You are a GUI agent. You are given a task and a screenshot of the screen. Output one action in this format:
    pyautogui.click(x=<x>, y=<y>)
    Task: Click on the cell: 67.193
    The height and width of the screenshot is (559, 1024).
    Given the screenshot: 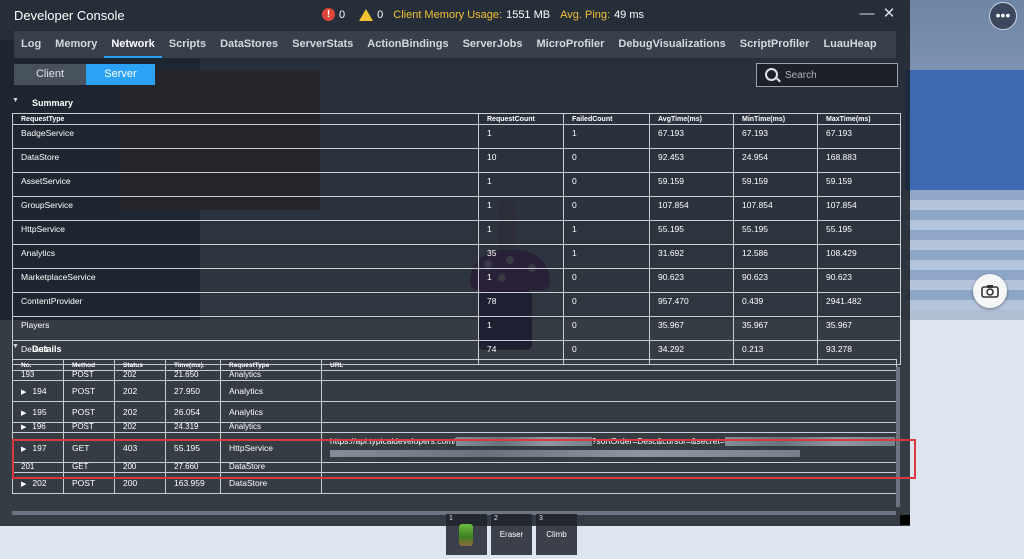 What is the action you would take?
    pyautogui.click(x=775, y=136)
    